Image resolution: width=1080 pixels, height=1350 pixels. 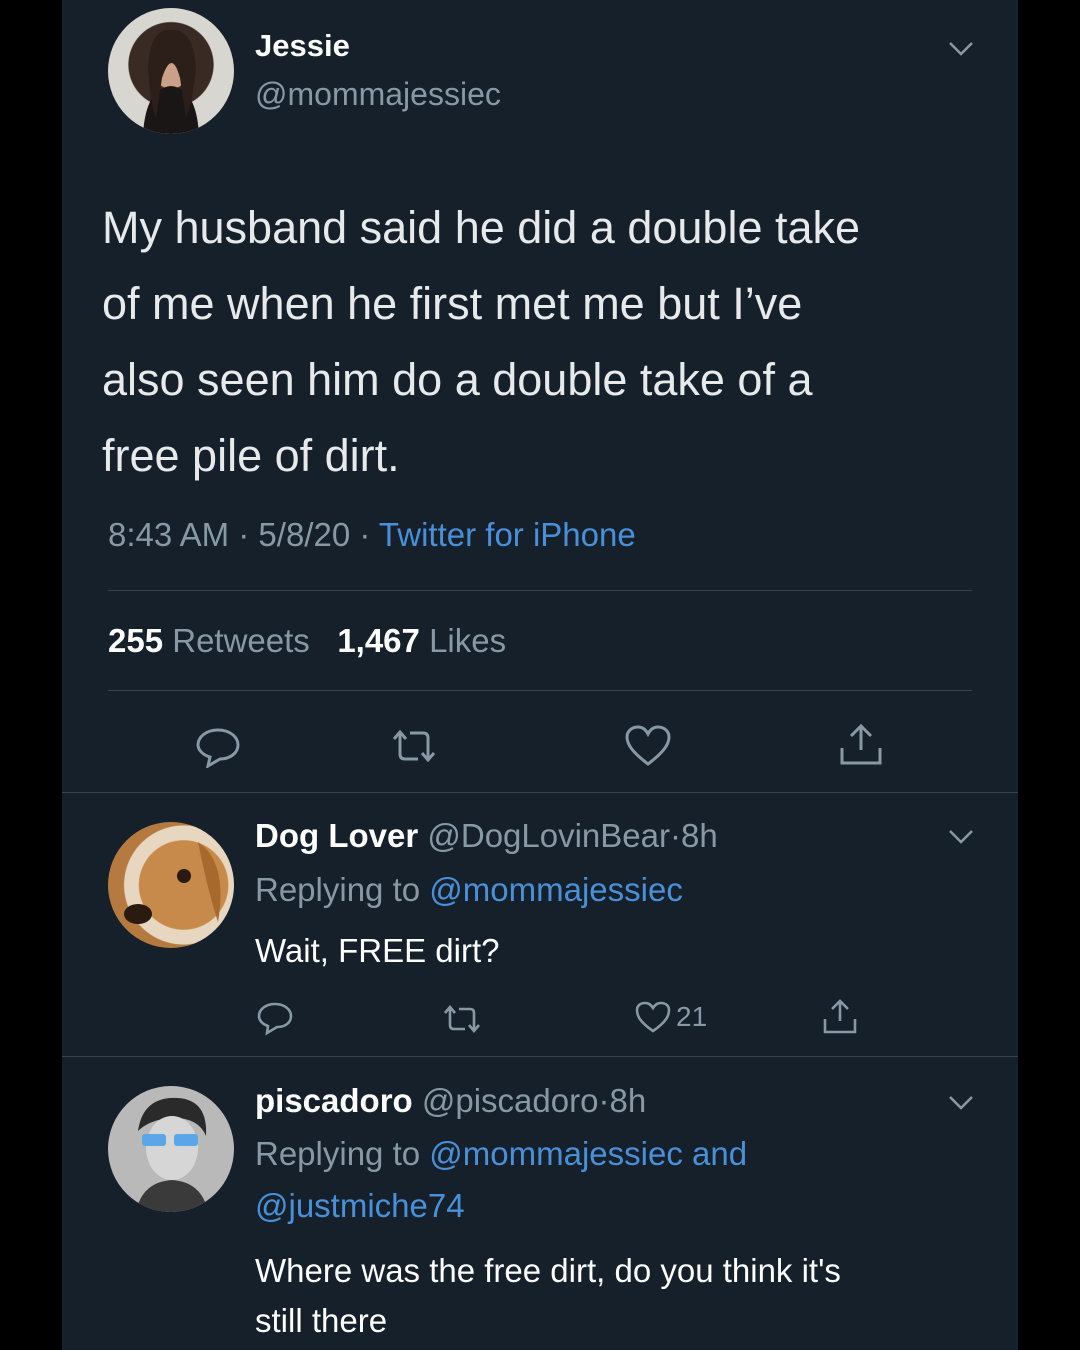 I want to click on avatar-jessie, so click(x=171, y=71).